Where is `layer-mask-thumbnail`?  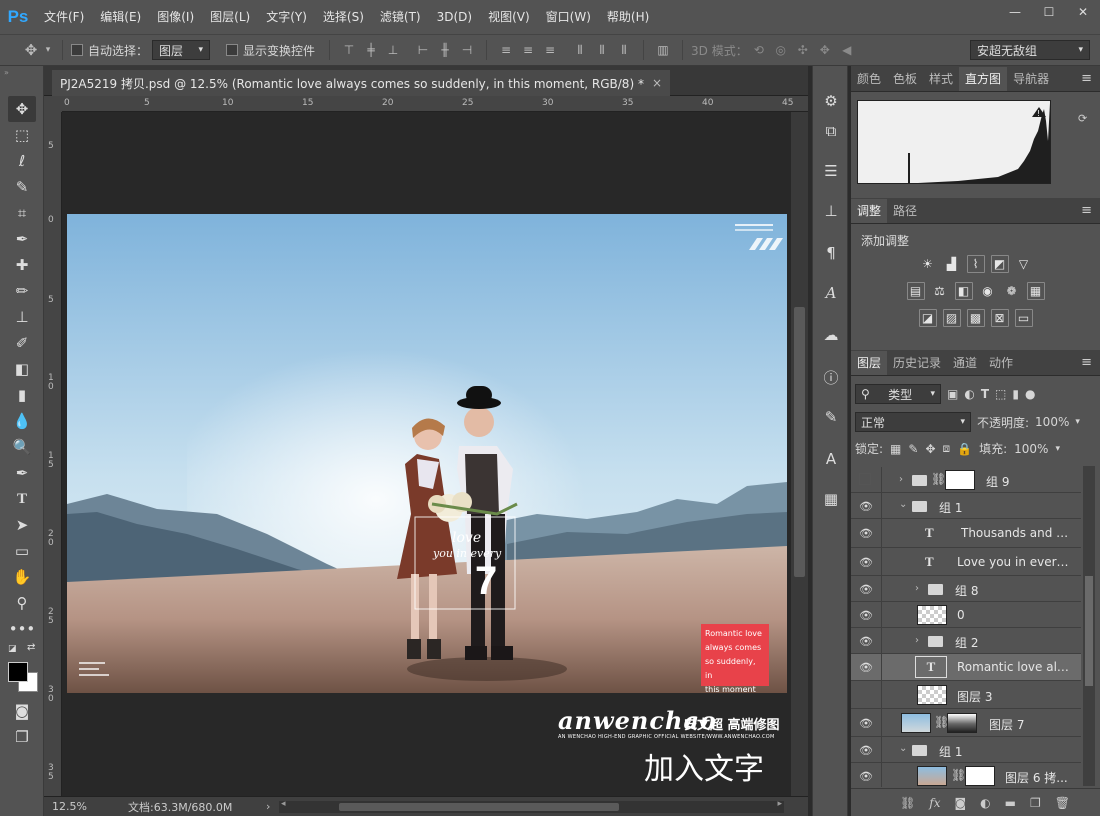
layer-mask-thumbnail is located at coordinates (962, 723).